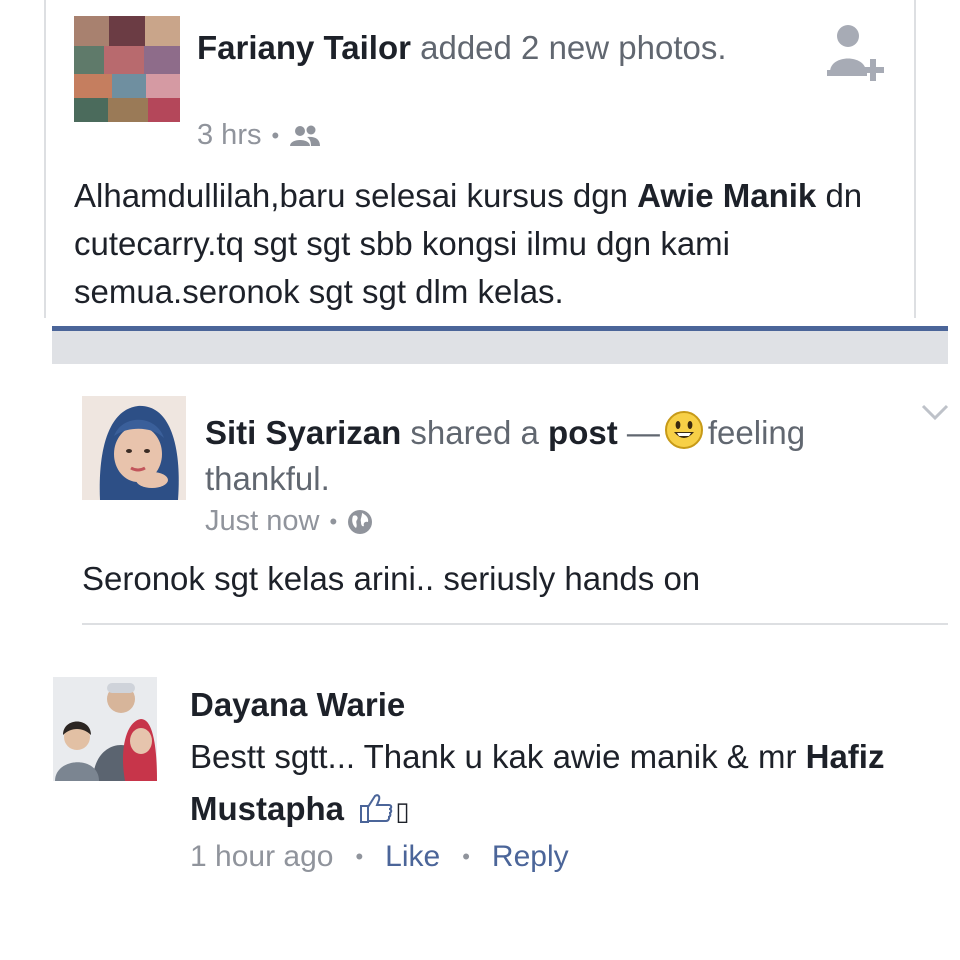  I want to click on reply-button: Reply, so click(530, 857).